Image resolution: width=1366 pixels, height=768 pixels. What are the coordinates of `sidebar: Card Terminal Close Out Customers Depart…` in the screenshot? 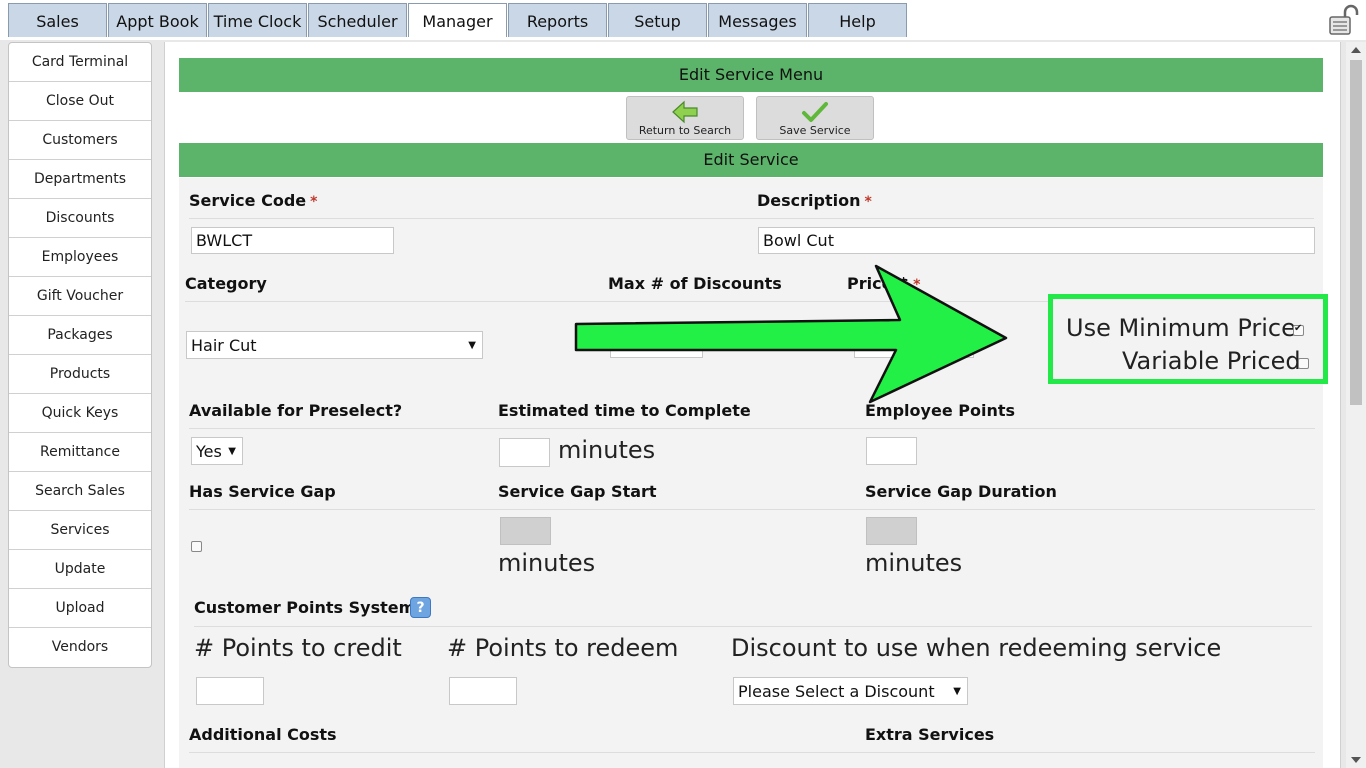 It's located at (80, 355).